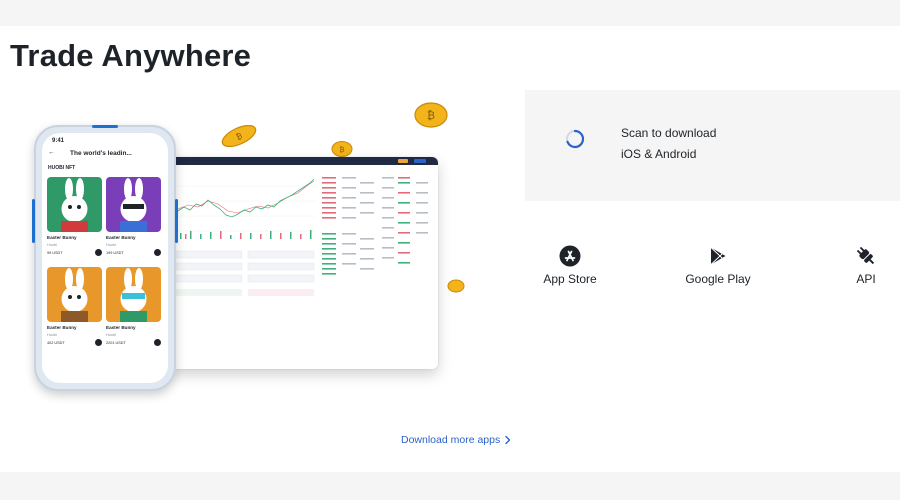 This screenshot has width=900, height=500. I want to click on nft-card: Easter Bunny Huobi 402 USDT, so click(74, 312).